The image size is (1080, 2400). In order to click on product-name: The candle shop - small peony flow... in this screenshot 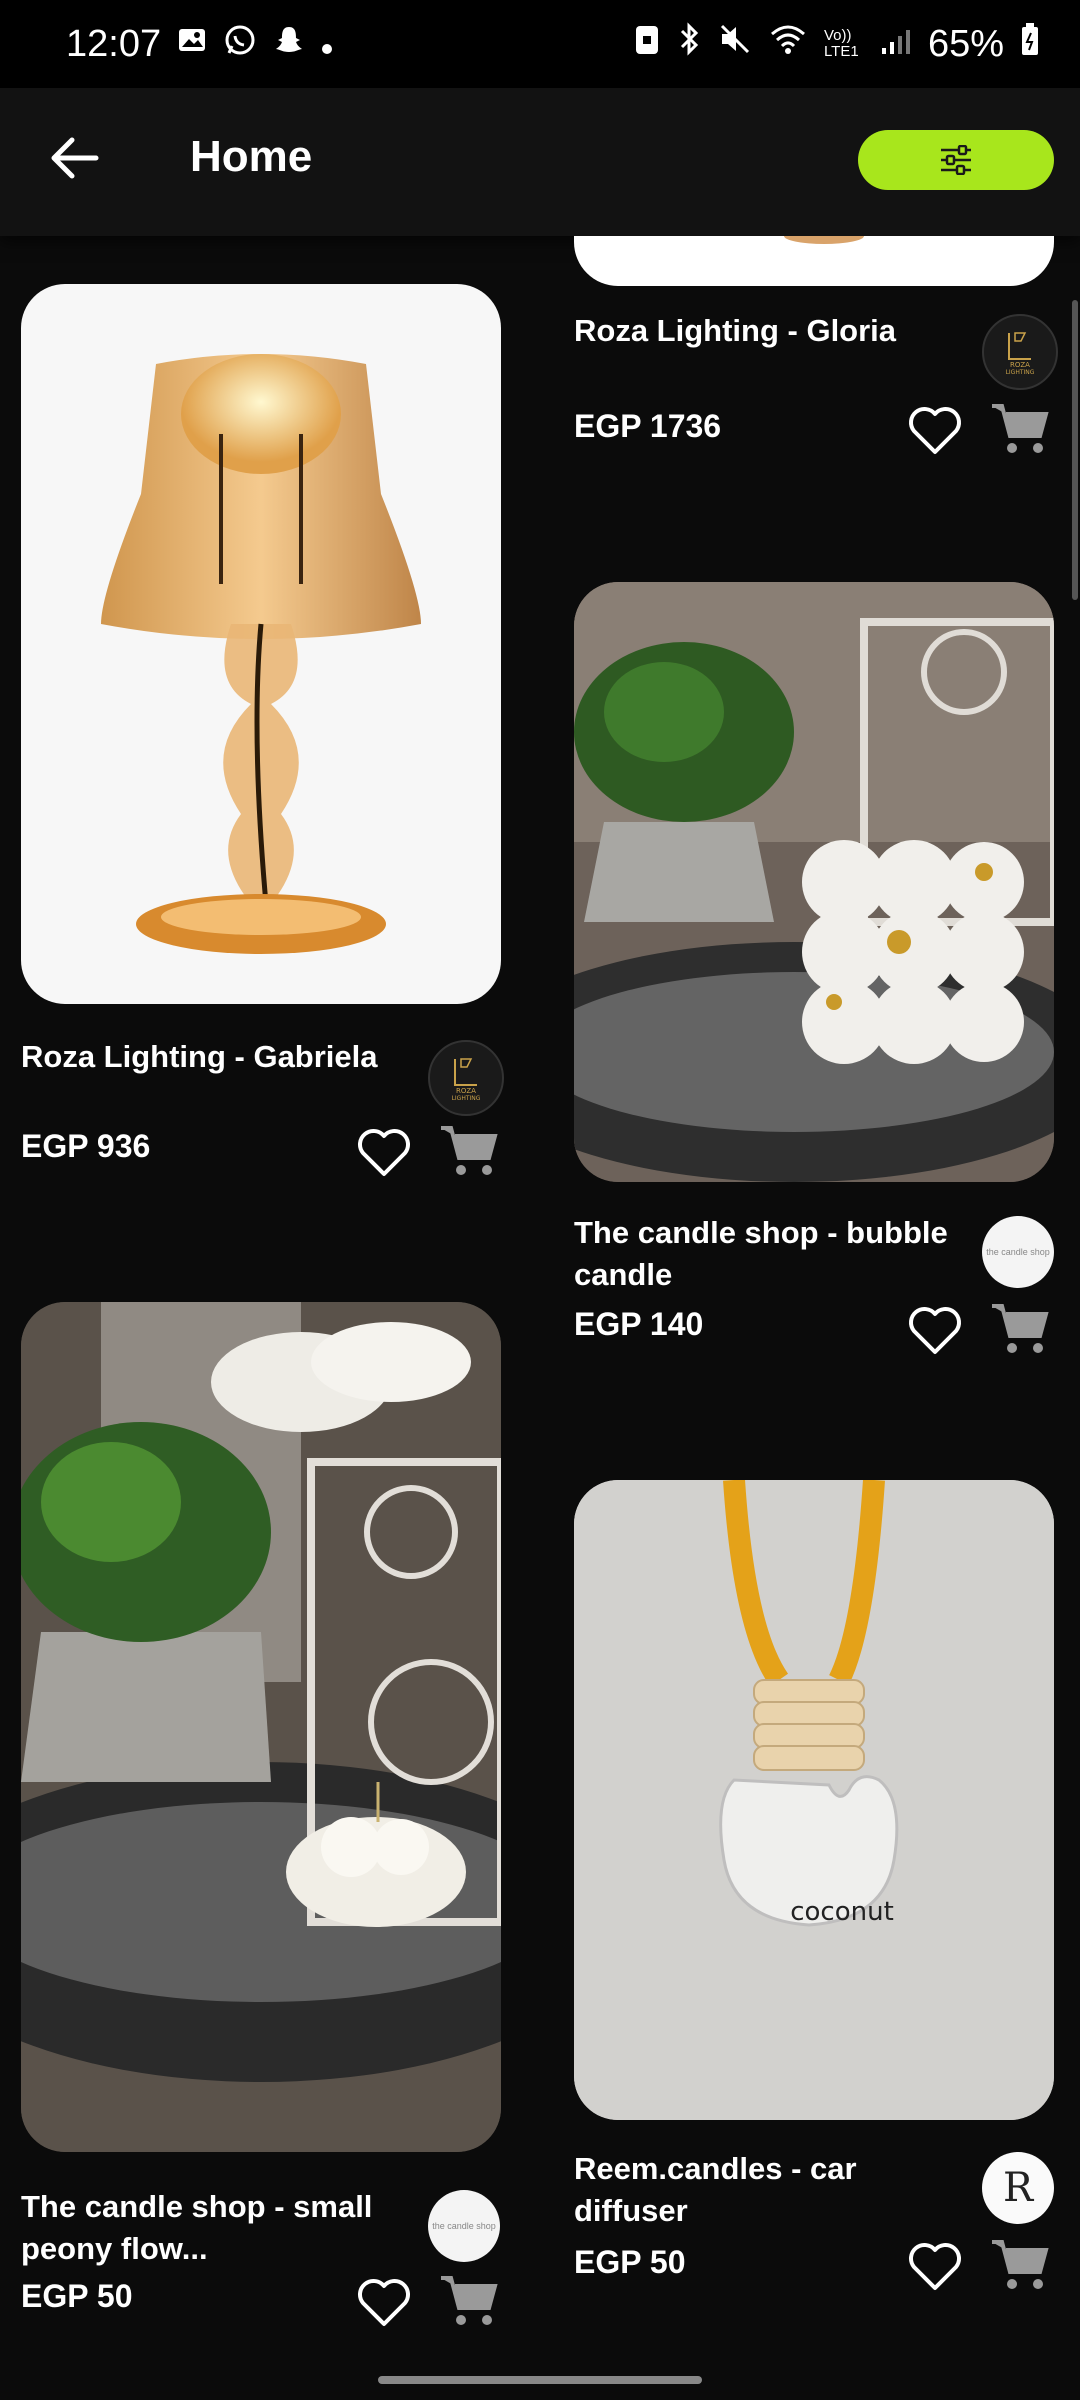, I will do `click(211, 2228)`.